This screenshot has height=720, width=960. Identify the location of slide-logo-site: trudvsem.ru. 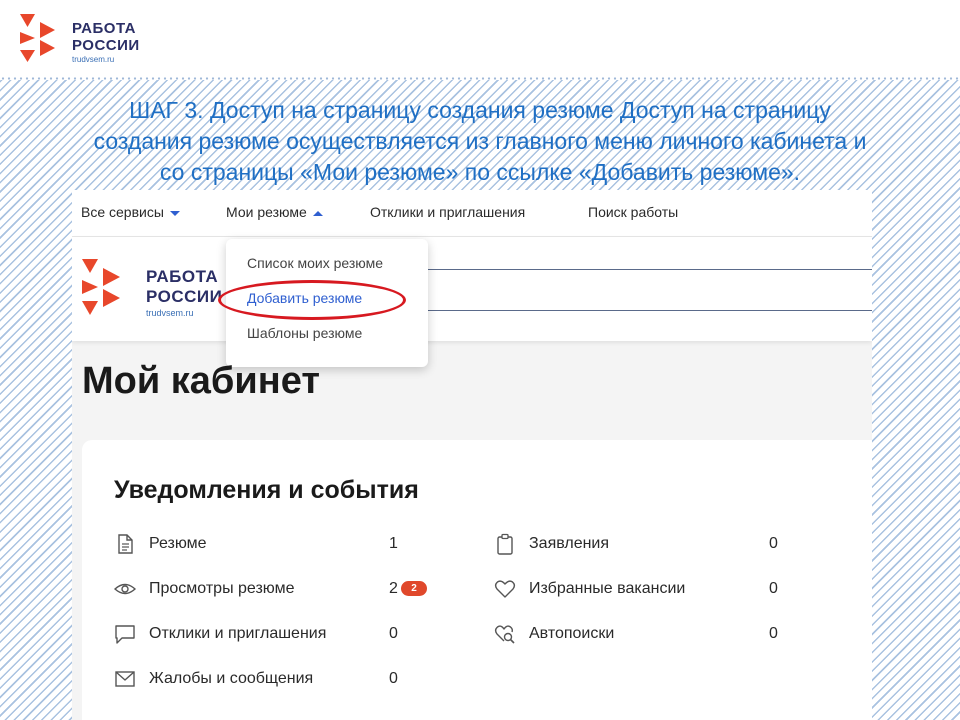
(93, 59).